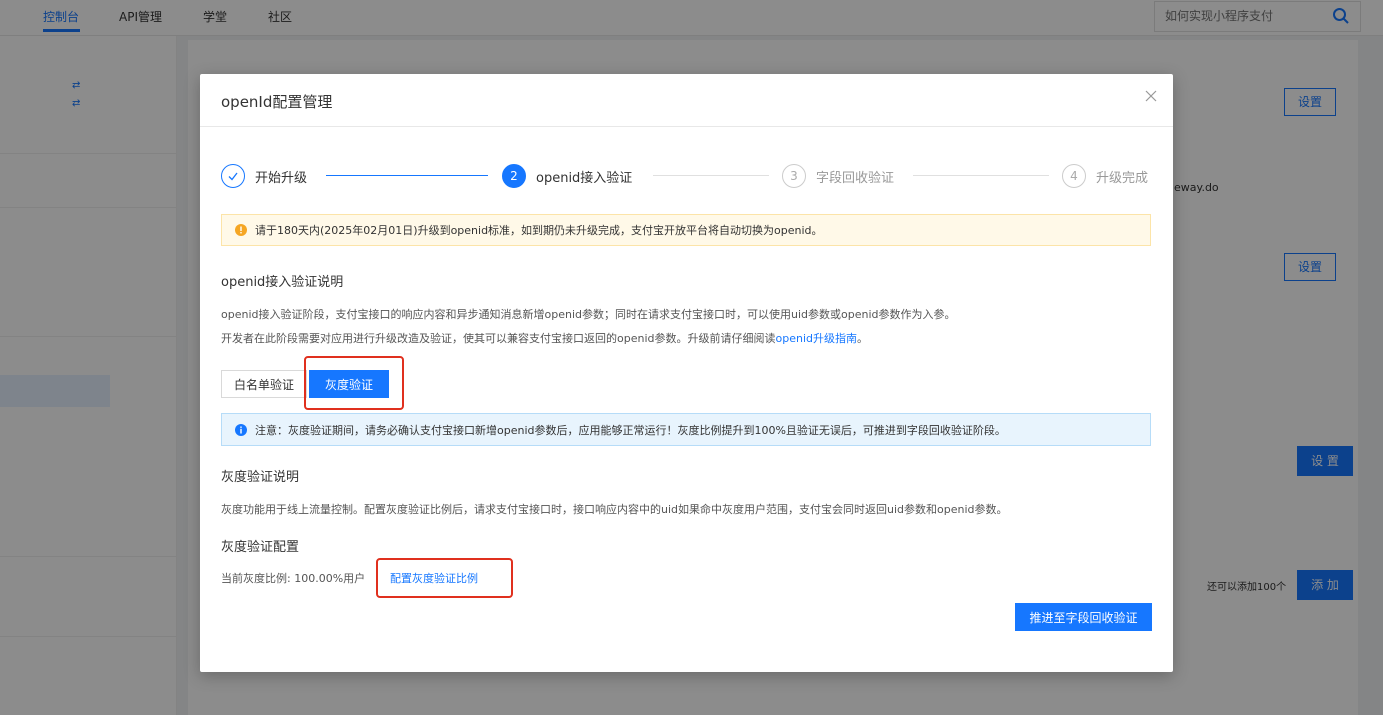  I want to click on step-number: 4, so click(1074, 176).